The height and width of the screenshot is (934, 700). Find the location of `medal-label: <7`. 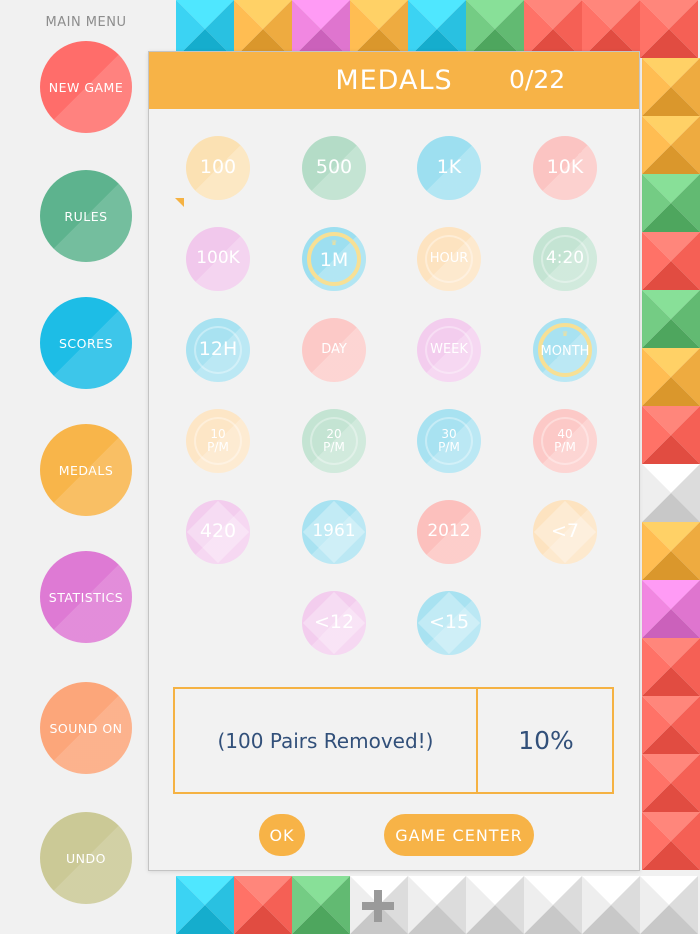

medal-label: <7 is located at coordinates (564, 531).